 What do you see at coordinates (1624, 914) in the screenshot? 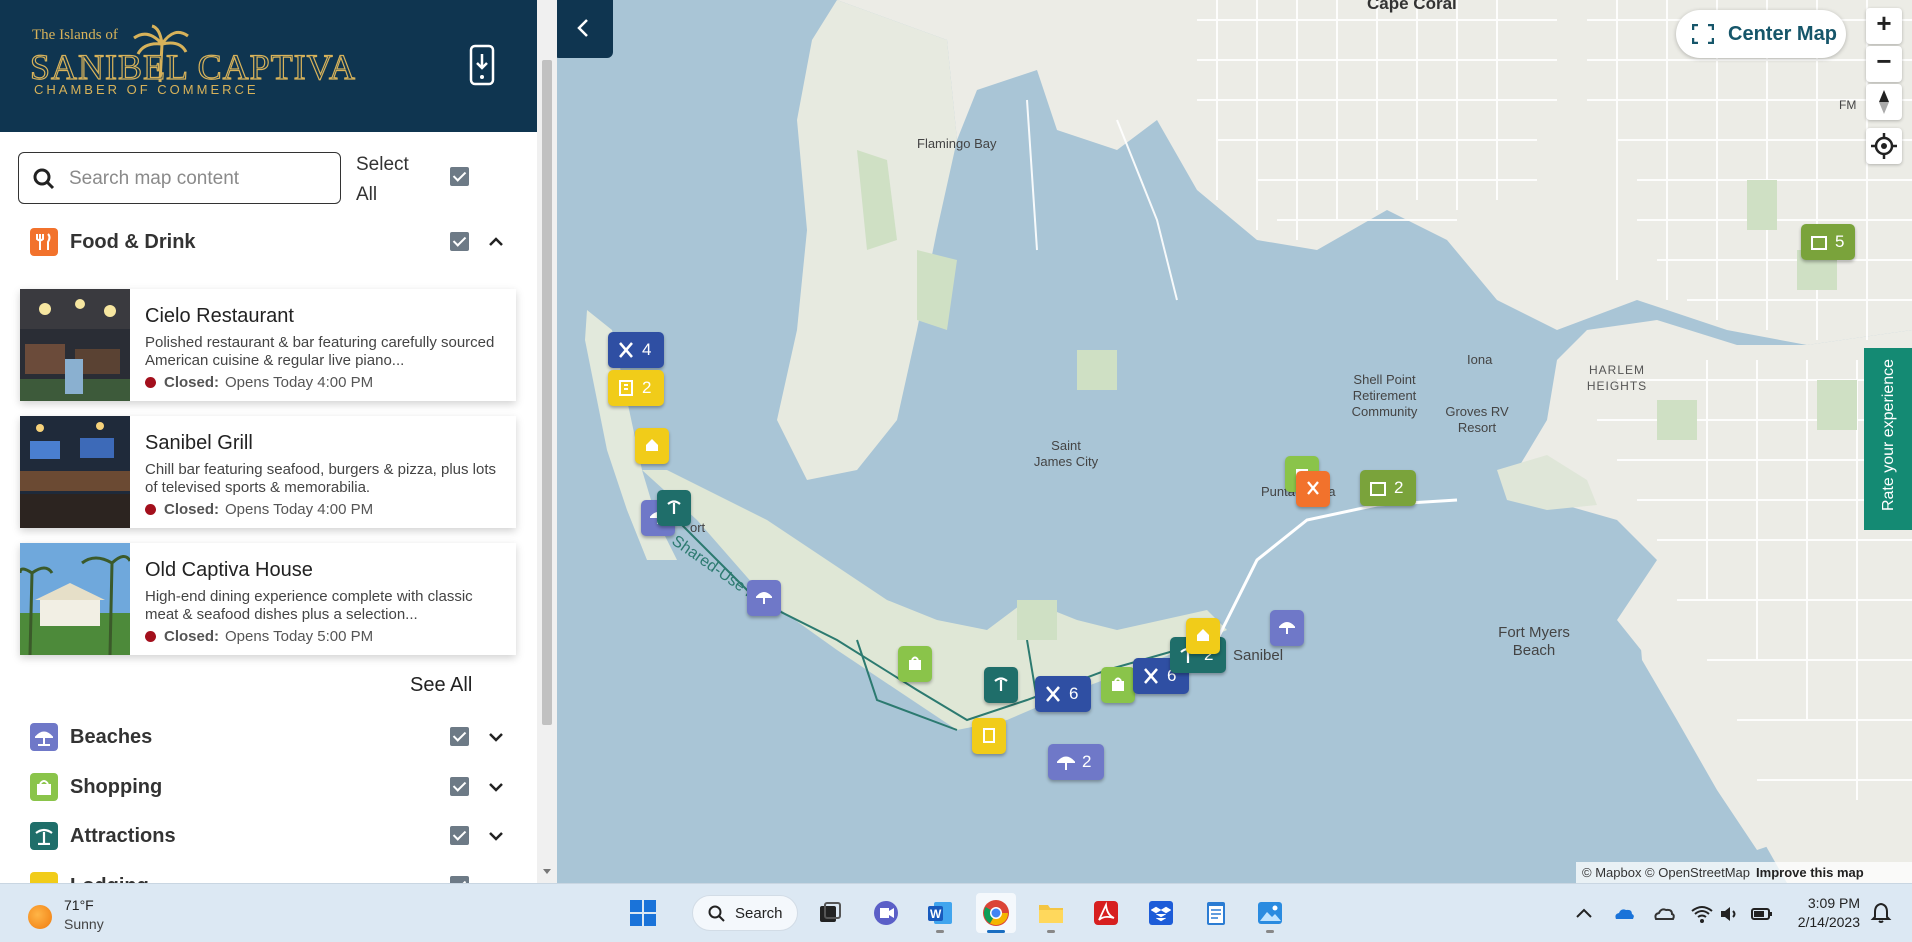
I see `onedrive-icon` at bounding box center [1624, 914].